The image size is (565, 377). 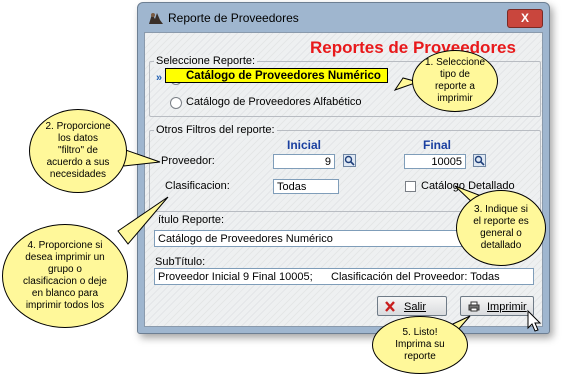 I want to click on supplier-initial-input: 9, so click(x=304, y=161).